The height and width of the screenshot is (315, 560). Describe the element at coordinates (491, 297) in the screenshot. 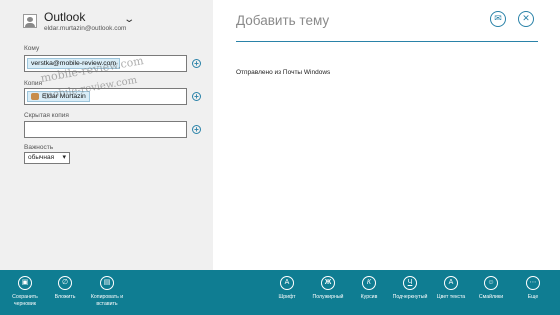

I see `emoji-label: Смайлики` at that location.